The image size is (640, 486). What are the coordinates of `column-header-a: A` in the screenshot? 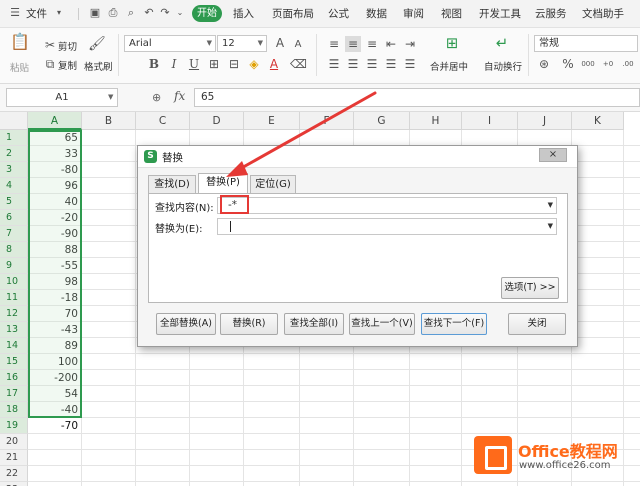 It's located at (55, 121).